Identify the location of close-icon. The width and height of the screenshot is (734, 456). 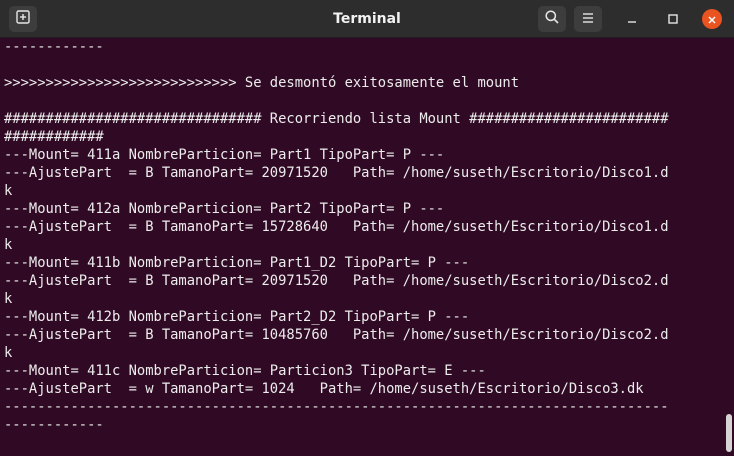
(712, 19).